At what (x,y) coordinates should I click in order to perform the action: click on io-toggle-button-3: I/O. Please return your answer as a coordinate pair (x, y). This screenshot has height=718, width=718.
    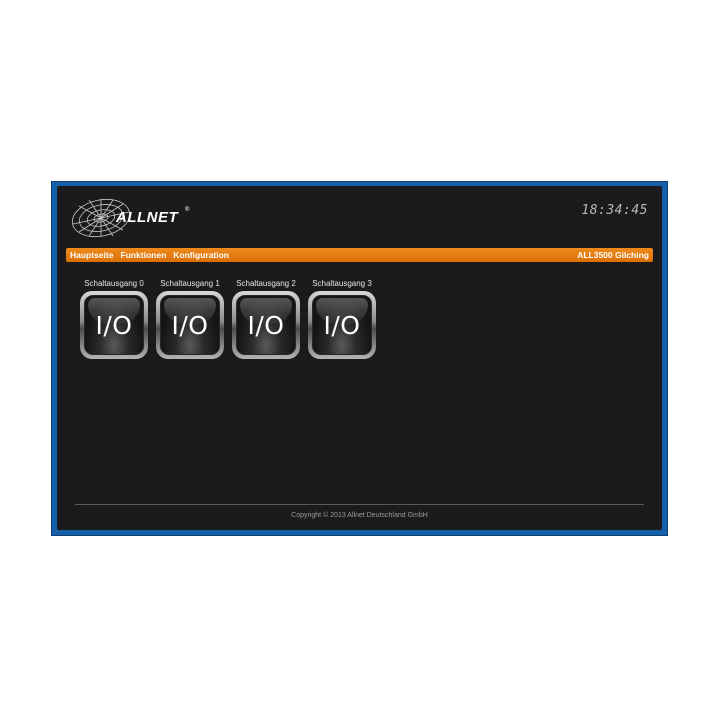
    Looking at the image, I should click on (342, 325).